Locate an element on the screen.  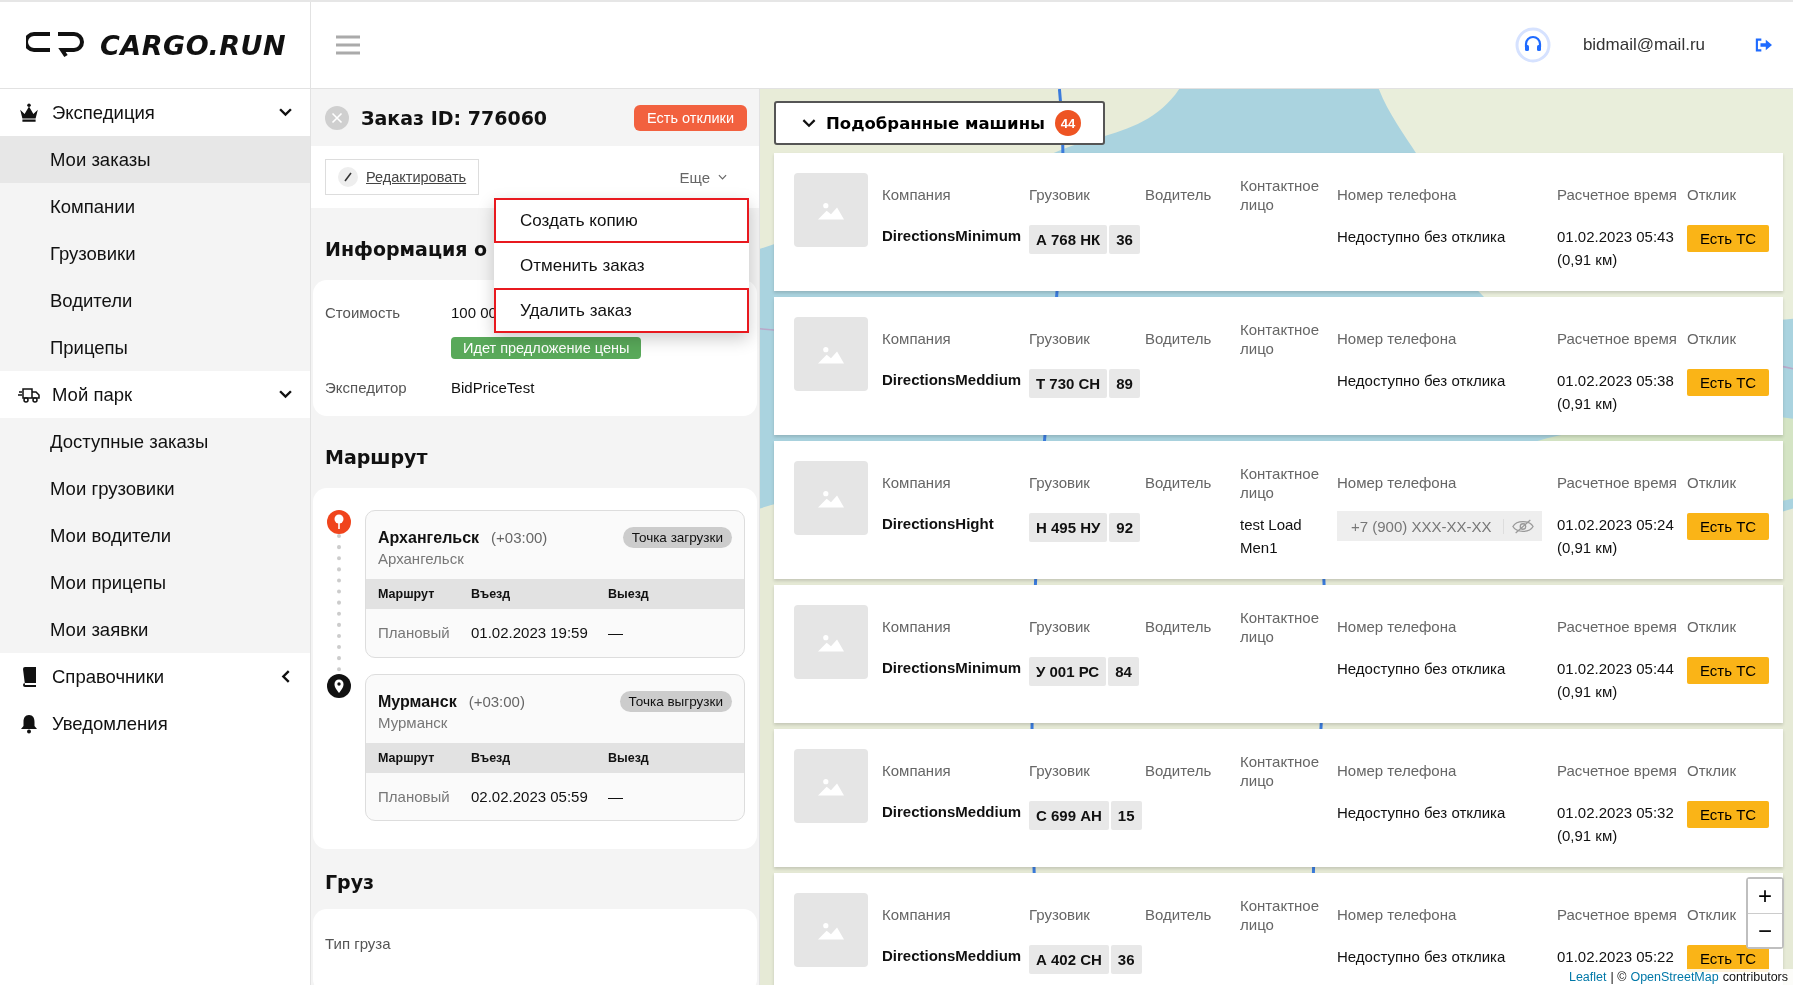
vehicle-card: Компания Грузовик Водитель Контактное лицо Номер телефона Расчетное время Отклик DirectionsMinimum У 001 РС 84 Недоступно без отклика 01.02.2023 05:44 (0,91 км) Есть ТС is located at coordinates (1278, 654).